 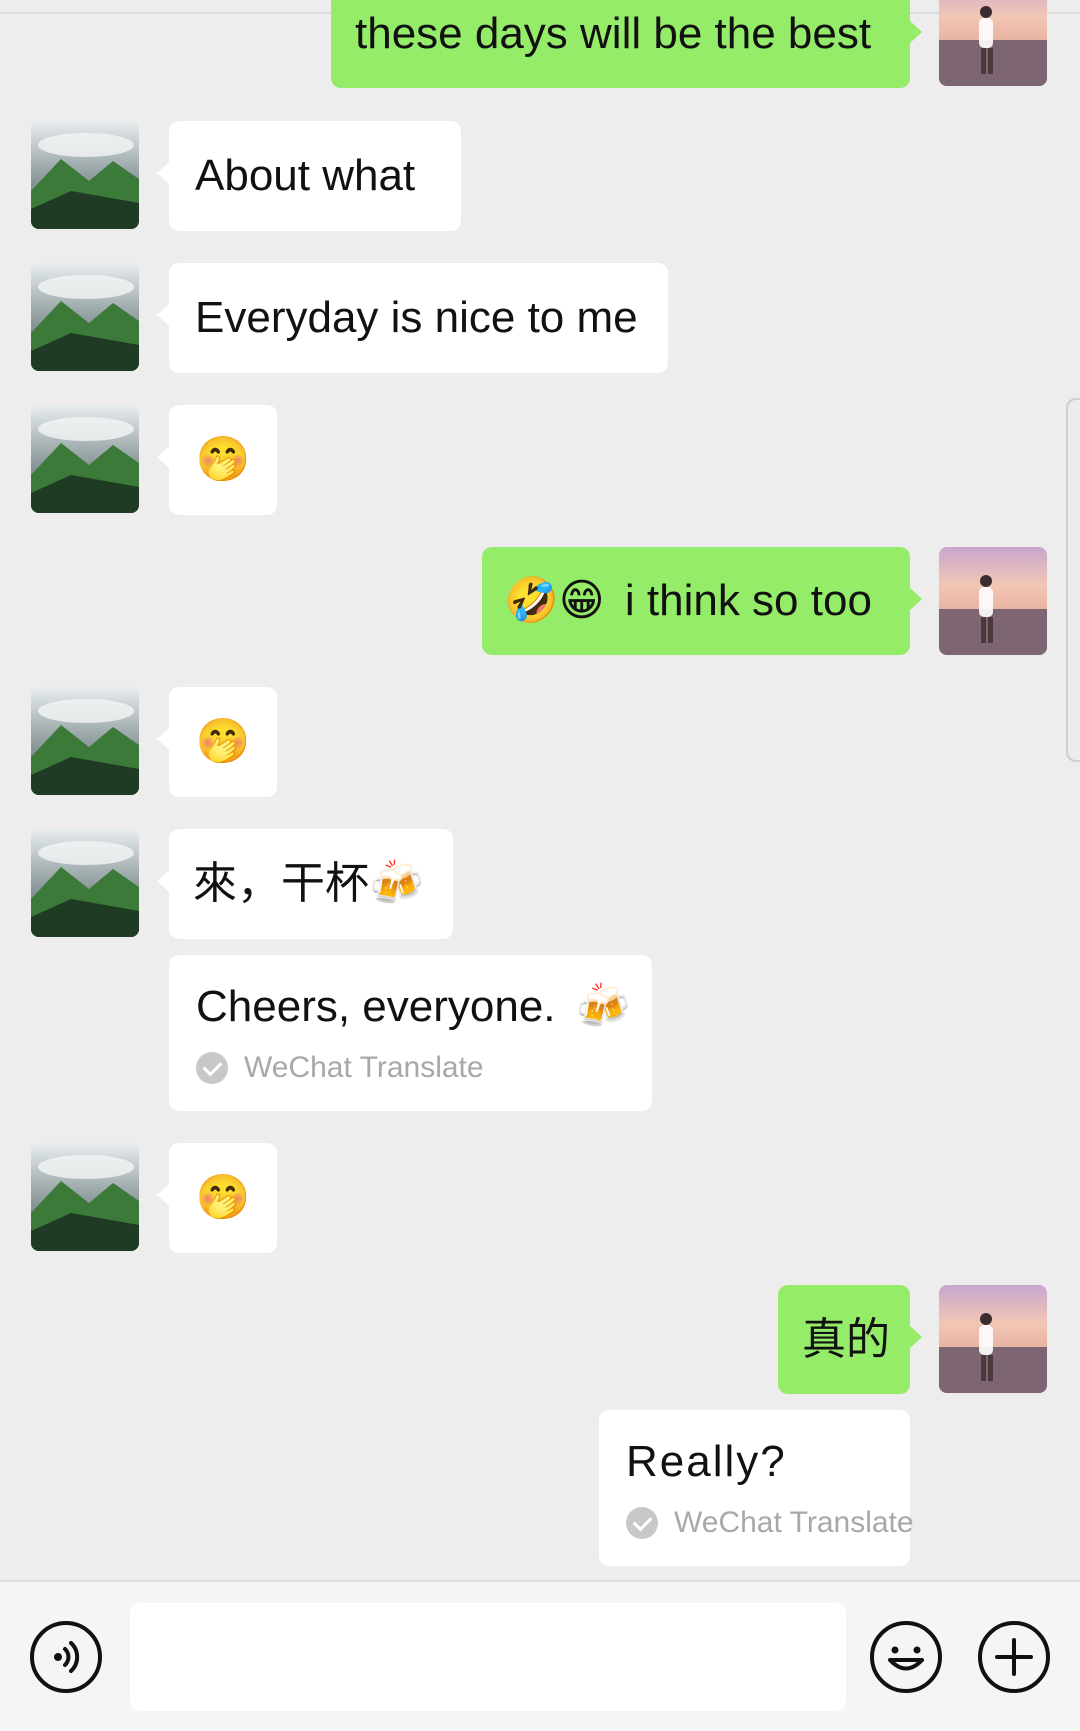 What do you see at coordinates (488, 1657) in the screenshot?
I see `message-input` at bounding box center [488, 1657].